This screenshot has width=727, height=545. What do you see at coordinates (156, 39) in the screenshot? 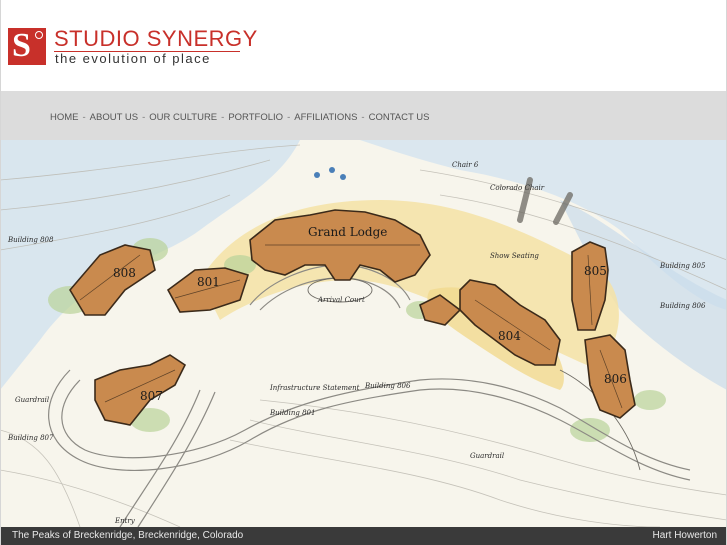
I see `brand-name: STUDIO SYNERGY` at bounding box center [156, 39].